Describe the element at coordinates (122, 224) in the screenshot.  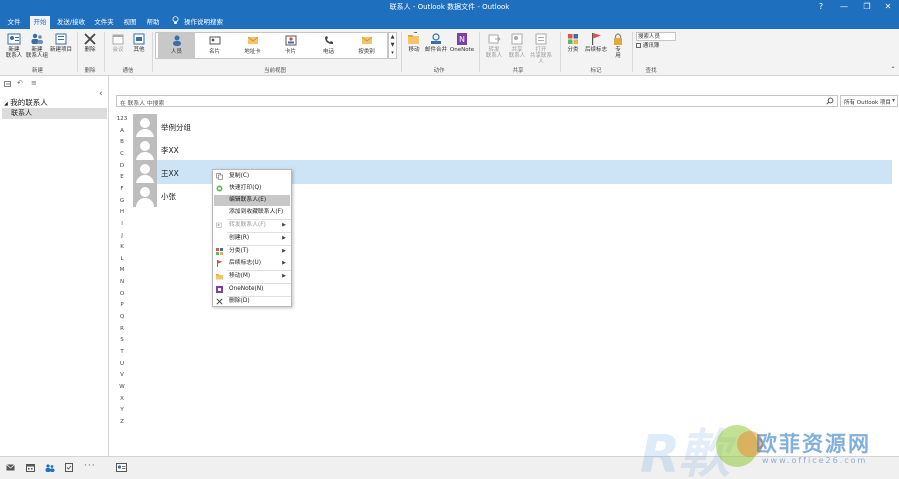
I see `index-letter: I` at that location.